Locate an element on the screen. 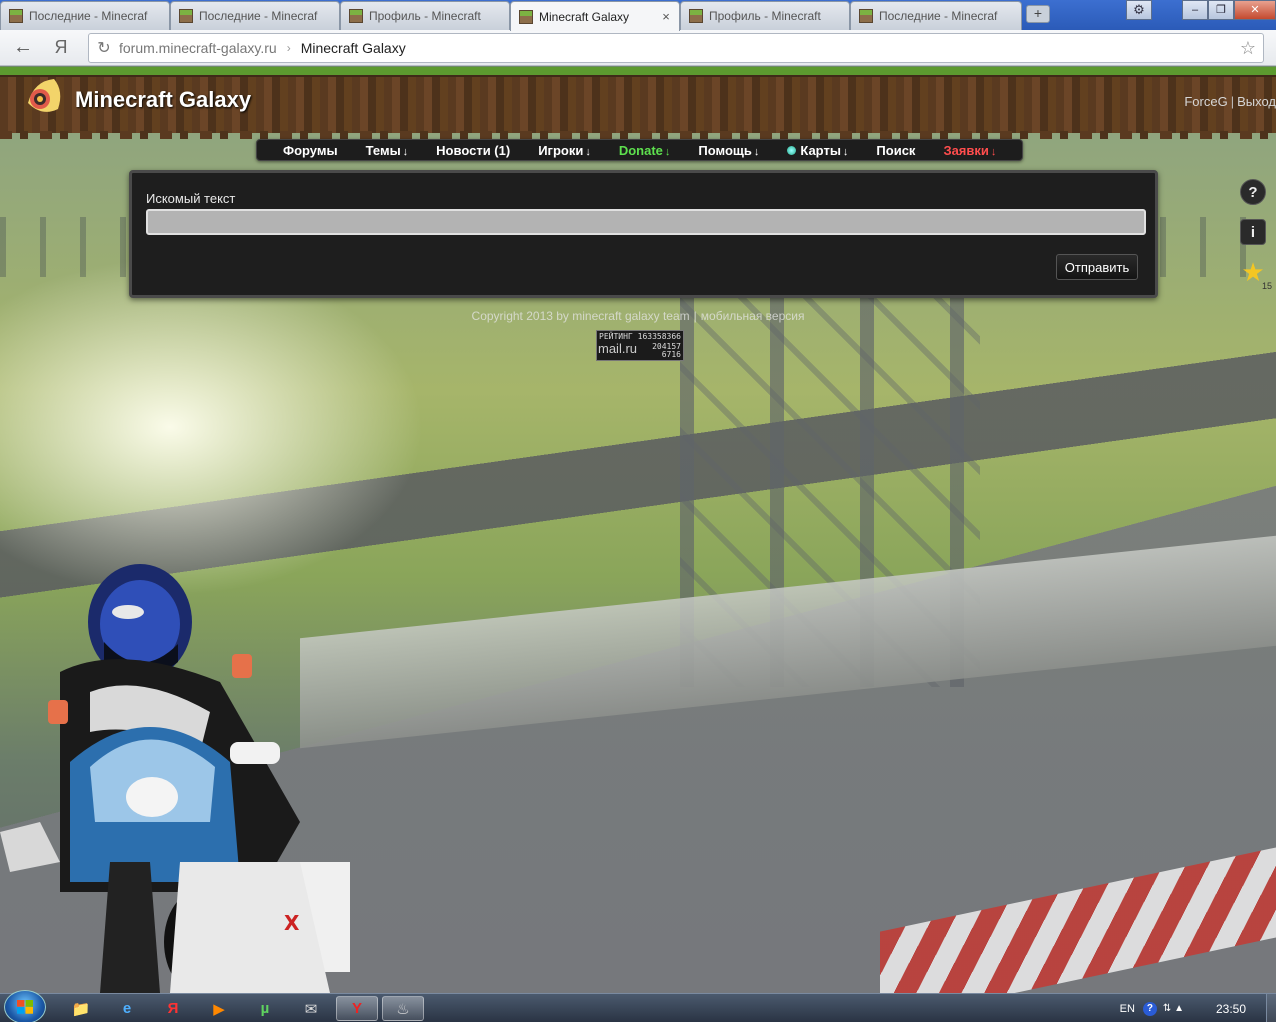  search-panel: Искомый текст Отправить is located at coordinates (643, 234).